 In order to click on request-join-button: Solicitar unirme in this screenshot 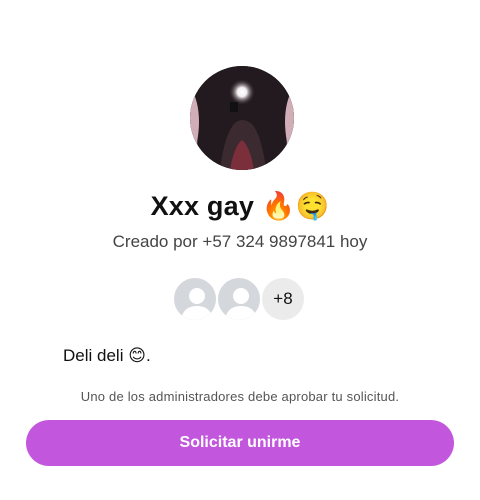, I will do `click(240, 443)`.